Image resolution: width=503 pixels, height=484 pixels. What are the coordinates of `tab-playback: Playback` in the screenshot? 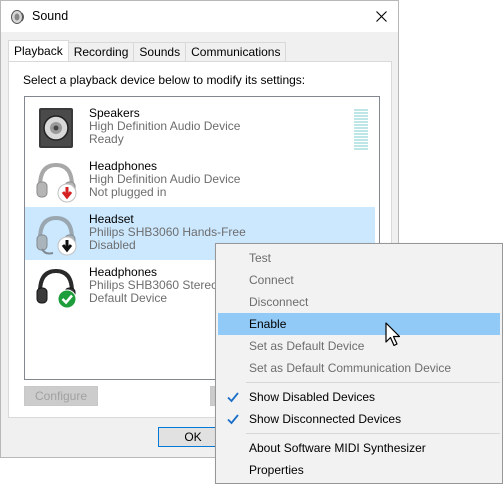 It's located at (38, 50).